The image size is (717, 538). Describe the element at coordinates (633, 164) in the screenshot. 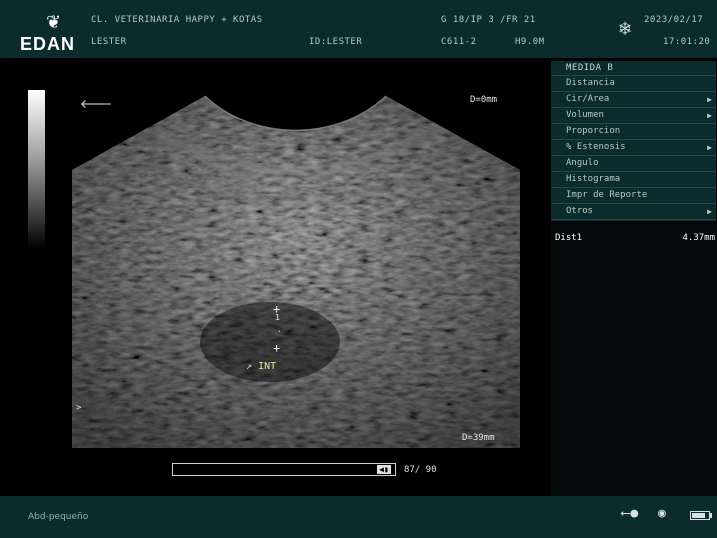

I see `menu-item-angulo: Angulo` at that location.